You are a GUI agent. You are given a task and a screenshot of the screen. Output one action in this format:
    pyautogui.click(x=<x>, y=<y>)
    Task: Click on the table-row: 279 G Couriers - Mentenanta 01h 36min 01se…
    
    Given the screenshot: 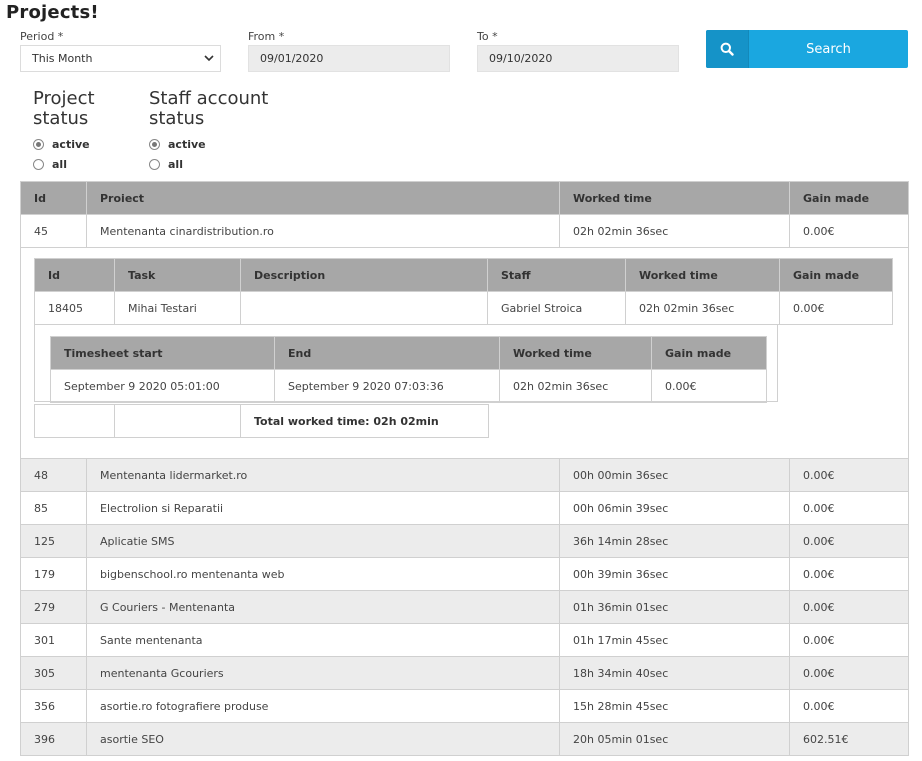 What is the action you would take?
    pyautogui.click(x=464, y=607)
    